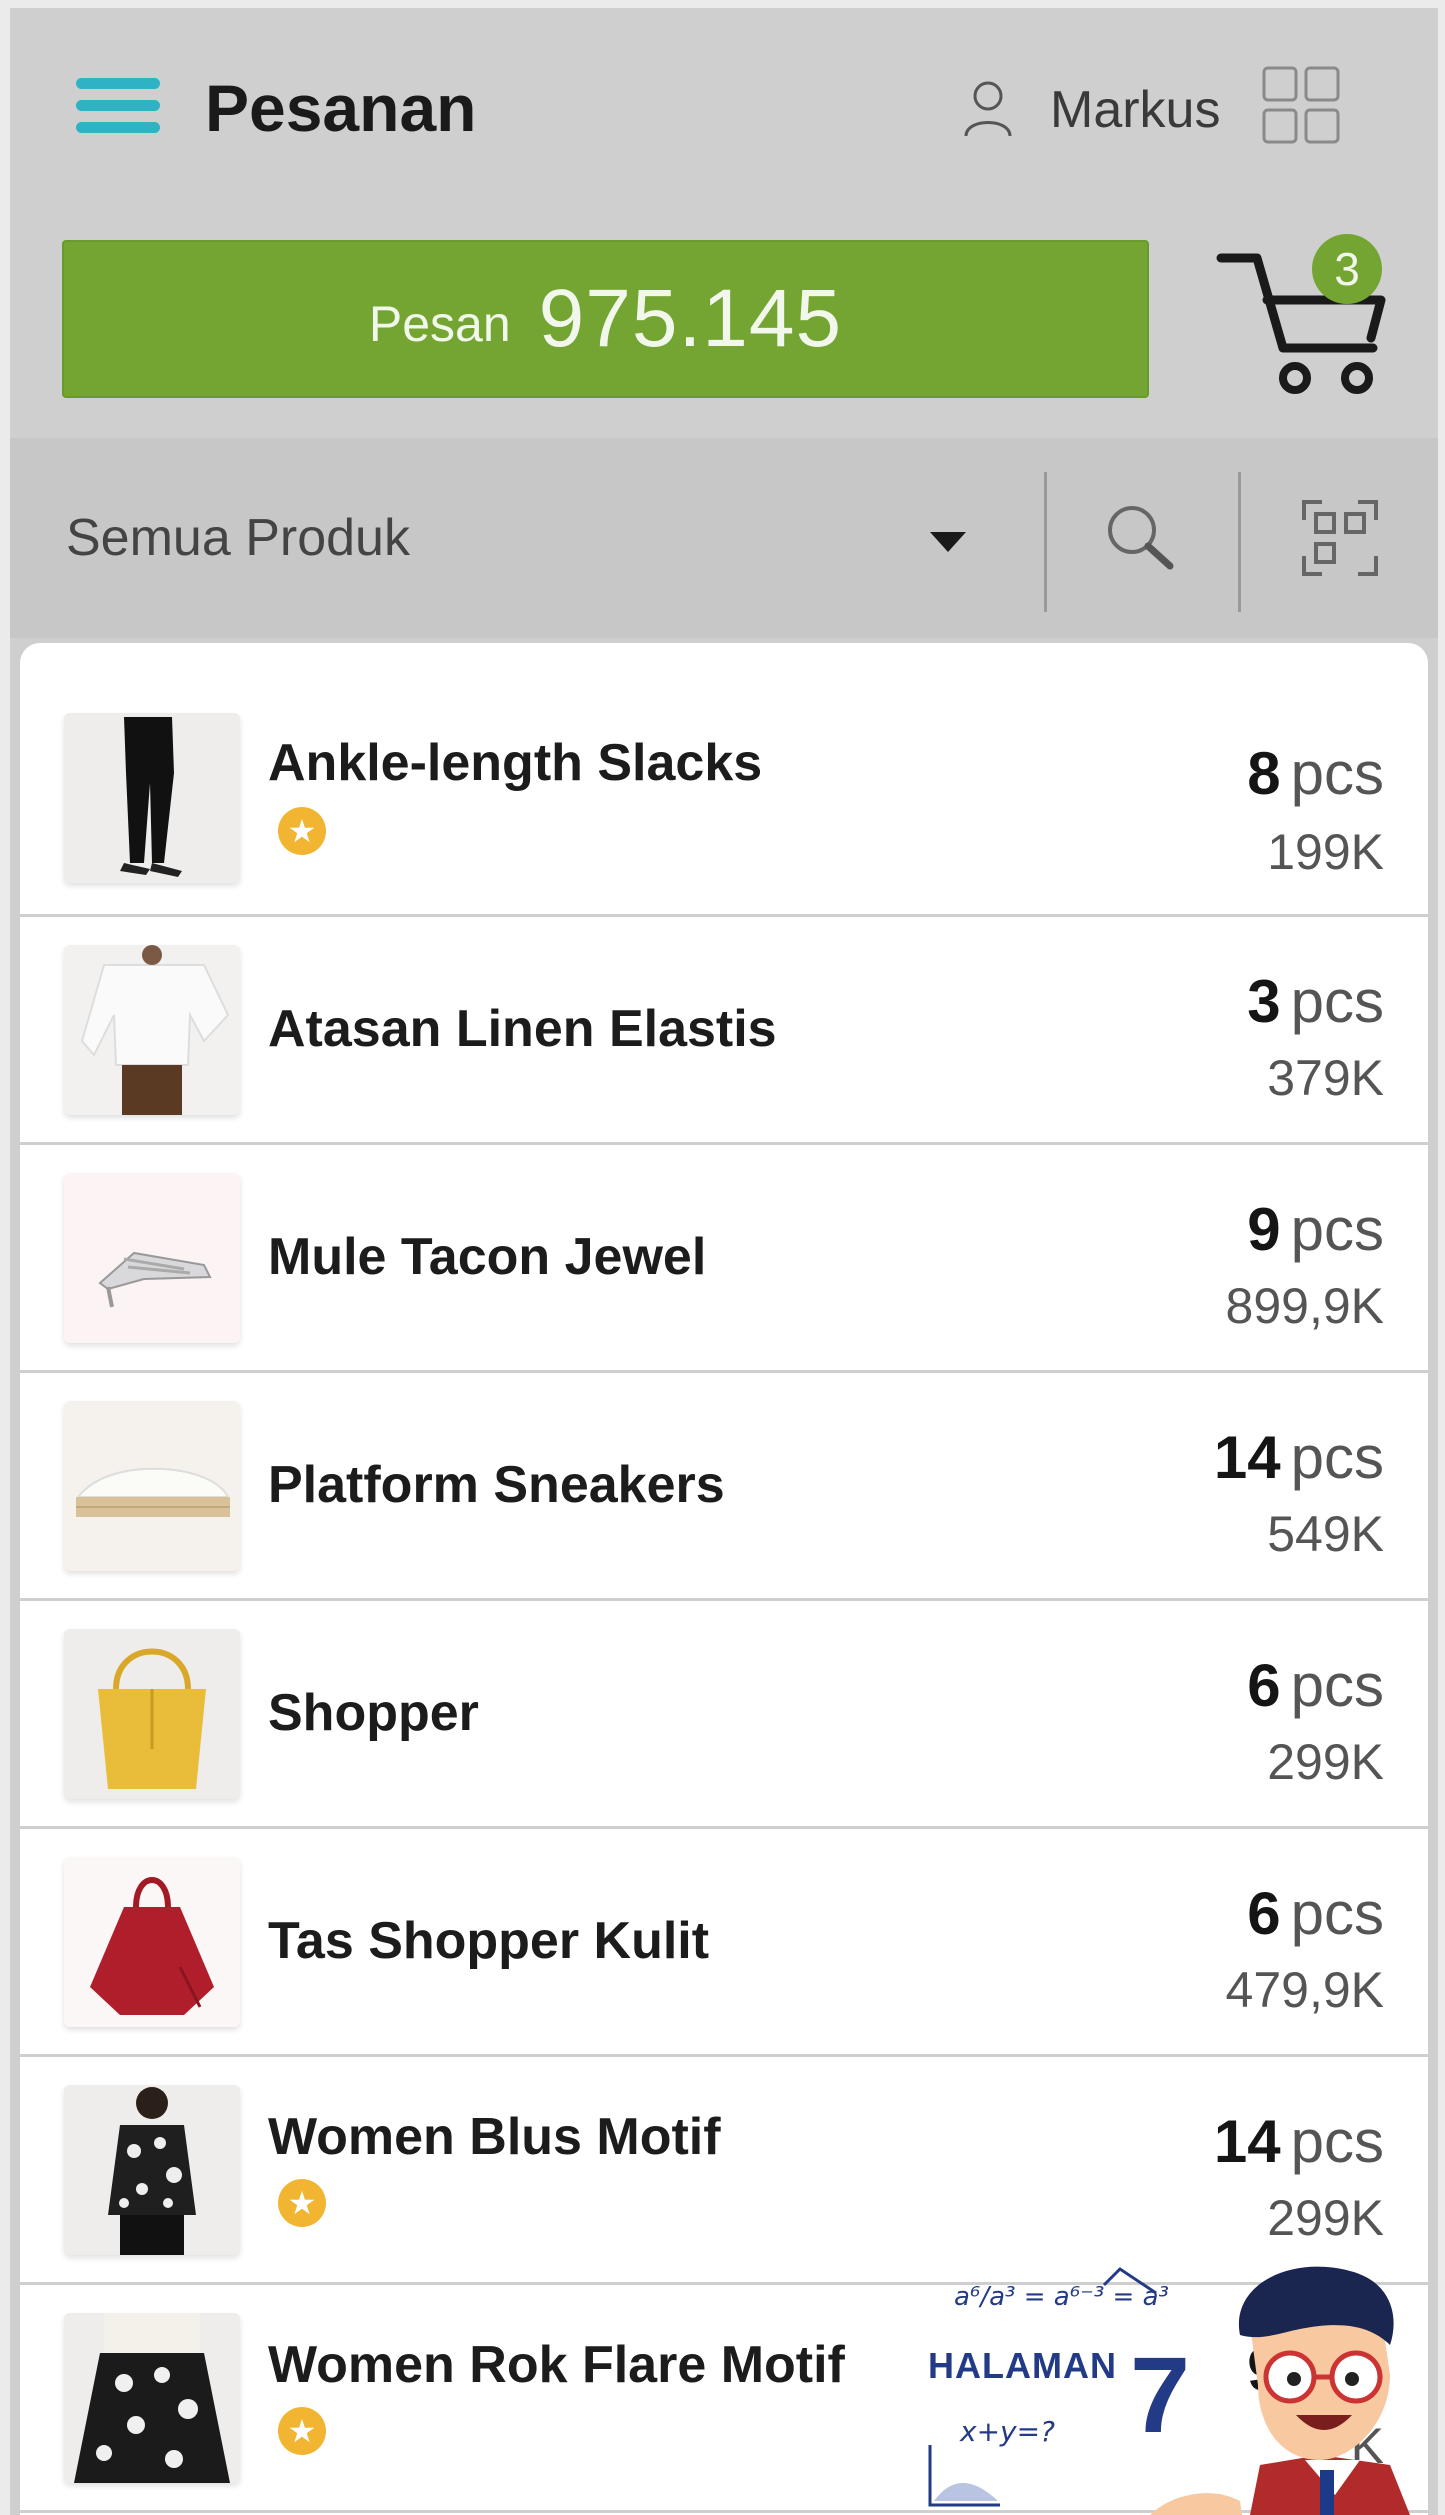 This screenshot has height=2515, width=1445. What do you see at coordinates (119, 104) in the screenshot?
I see `menu-icon` at bounding box center [119, 104].